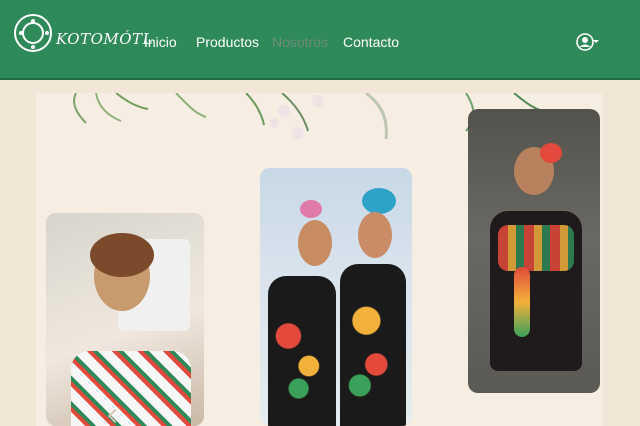  Describe the element at coordinates (596, 41) in the screenshot. I see `chevron-down-icon` at that location.